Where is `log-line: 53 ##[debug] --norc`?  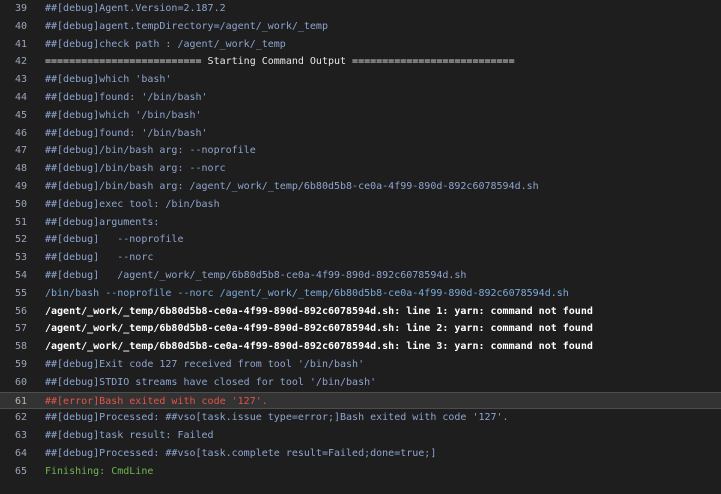 log-line: 53 ##[debug] --norc is located at coordinates (360, 258).